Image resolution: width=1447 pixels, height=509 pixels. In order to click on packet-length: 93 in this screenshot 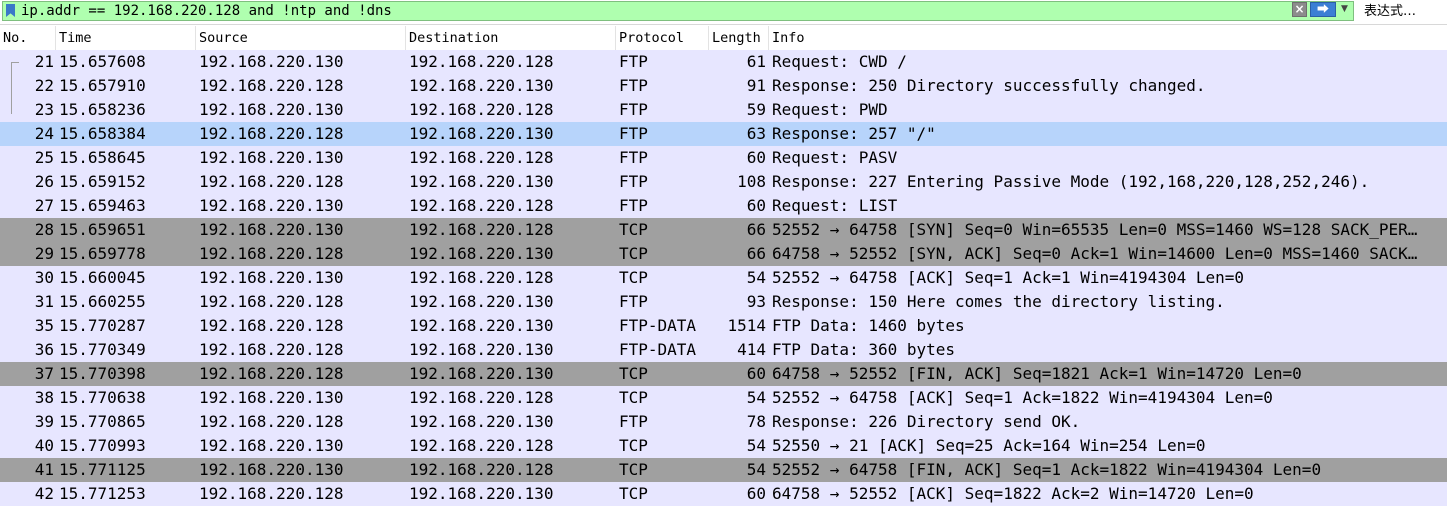, I will do `click(756, 301)`.